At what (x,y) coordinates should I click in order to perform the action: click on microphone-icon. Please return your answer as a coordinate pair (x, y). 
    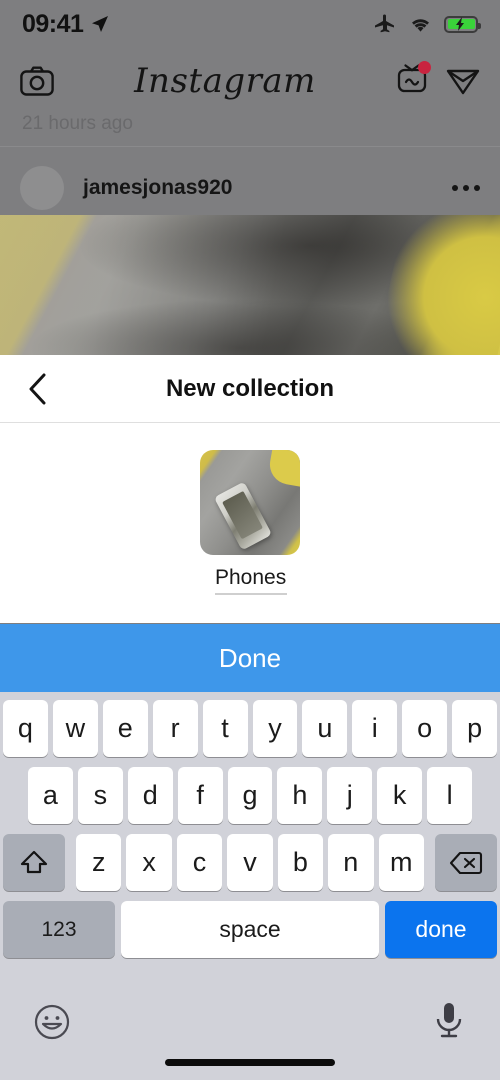
    Looking at the image, I should click on (449, 1020).